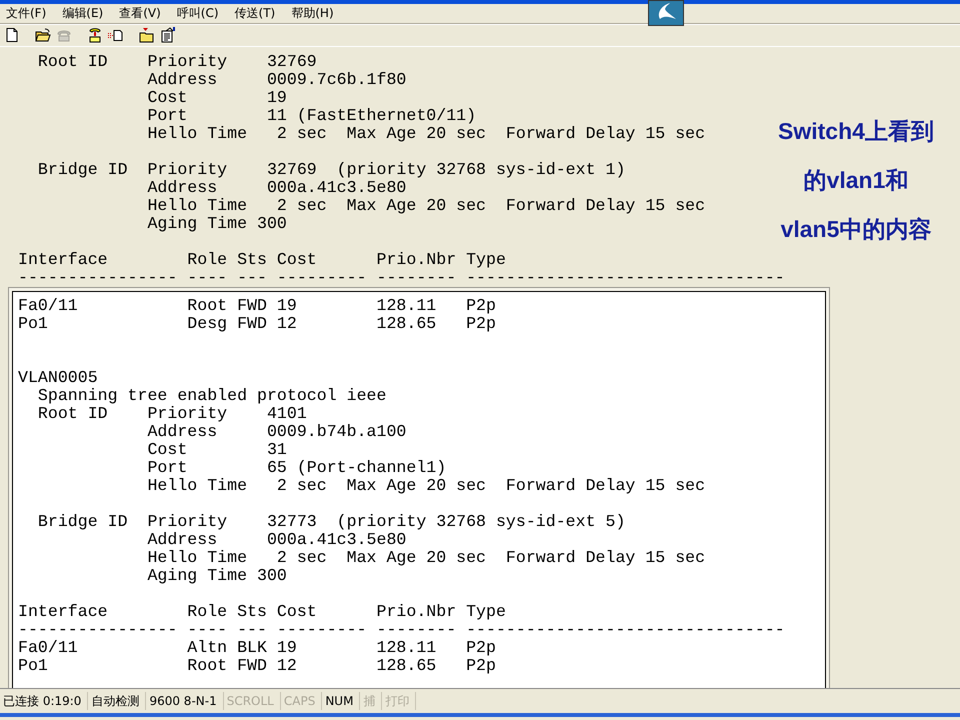  I want to click on menu-item: 呼叫(C), so click(198, 13).